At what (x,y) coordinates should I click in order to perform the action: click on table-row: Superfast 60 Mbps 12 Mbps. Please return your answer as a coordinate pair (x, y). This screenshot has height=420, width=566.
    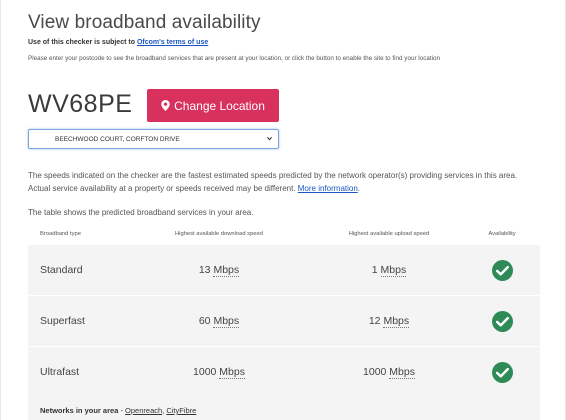
    Looking at the image, I should click on (284, 320).